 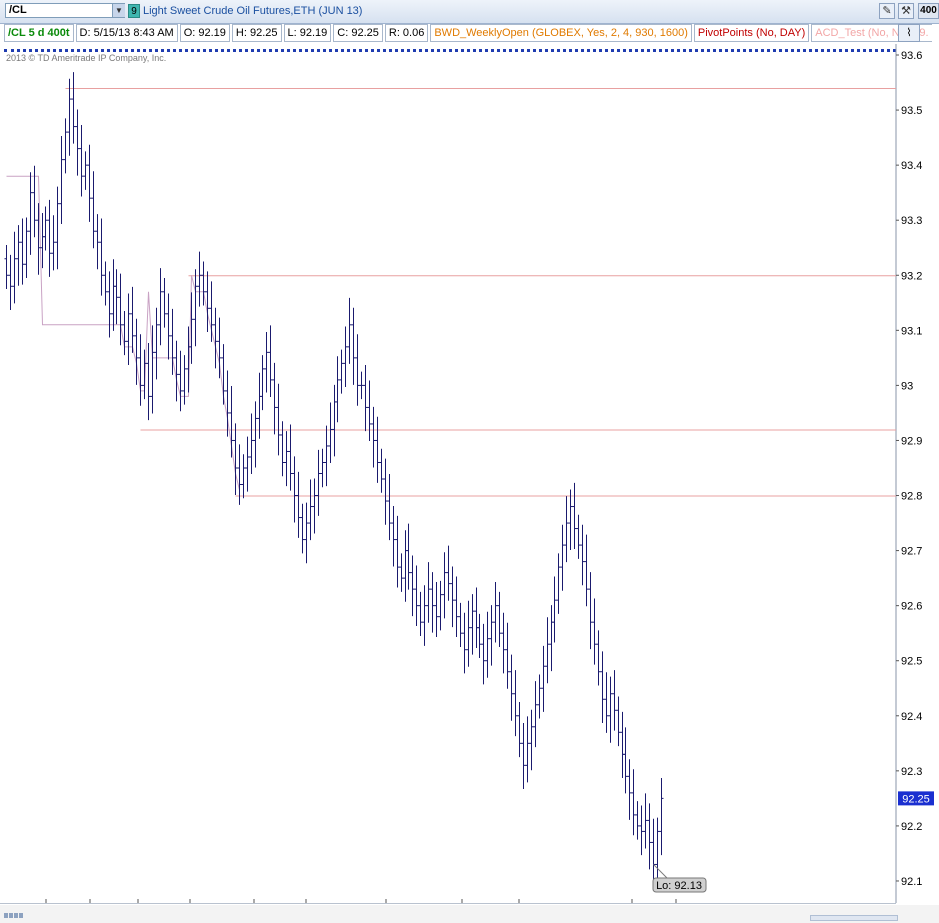 What do you see at coordinates (911, 56) in the screenshot?
I see `price-tick-label: 93.6` at bounding box center [911, 56].